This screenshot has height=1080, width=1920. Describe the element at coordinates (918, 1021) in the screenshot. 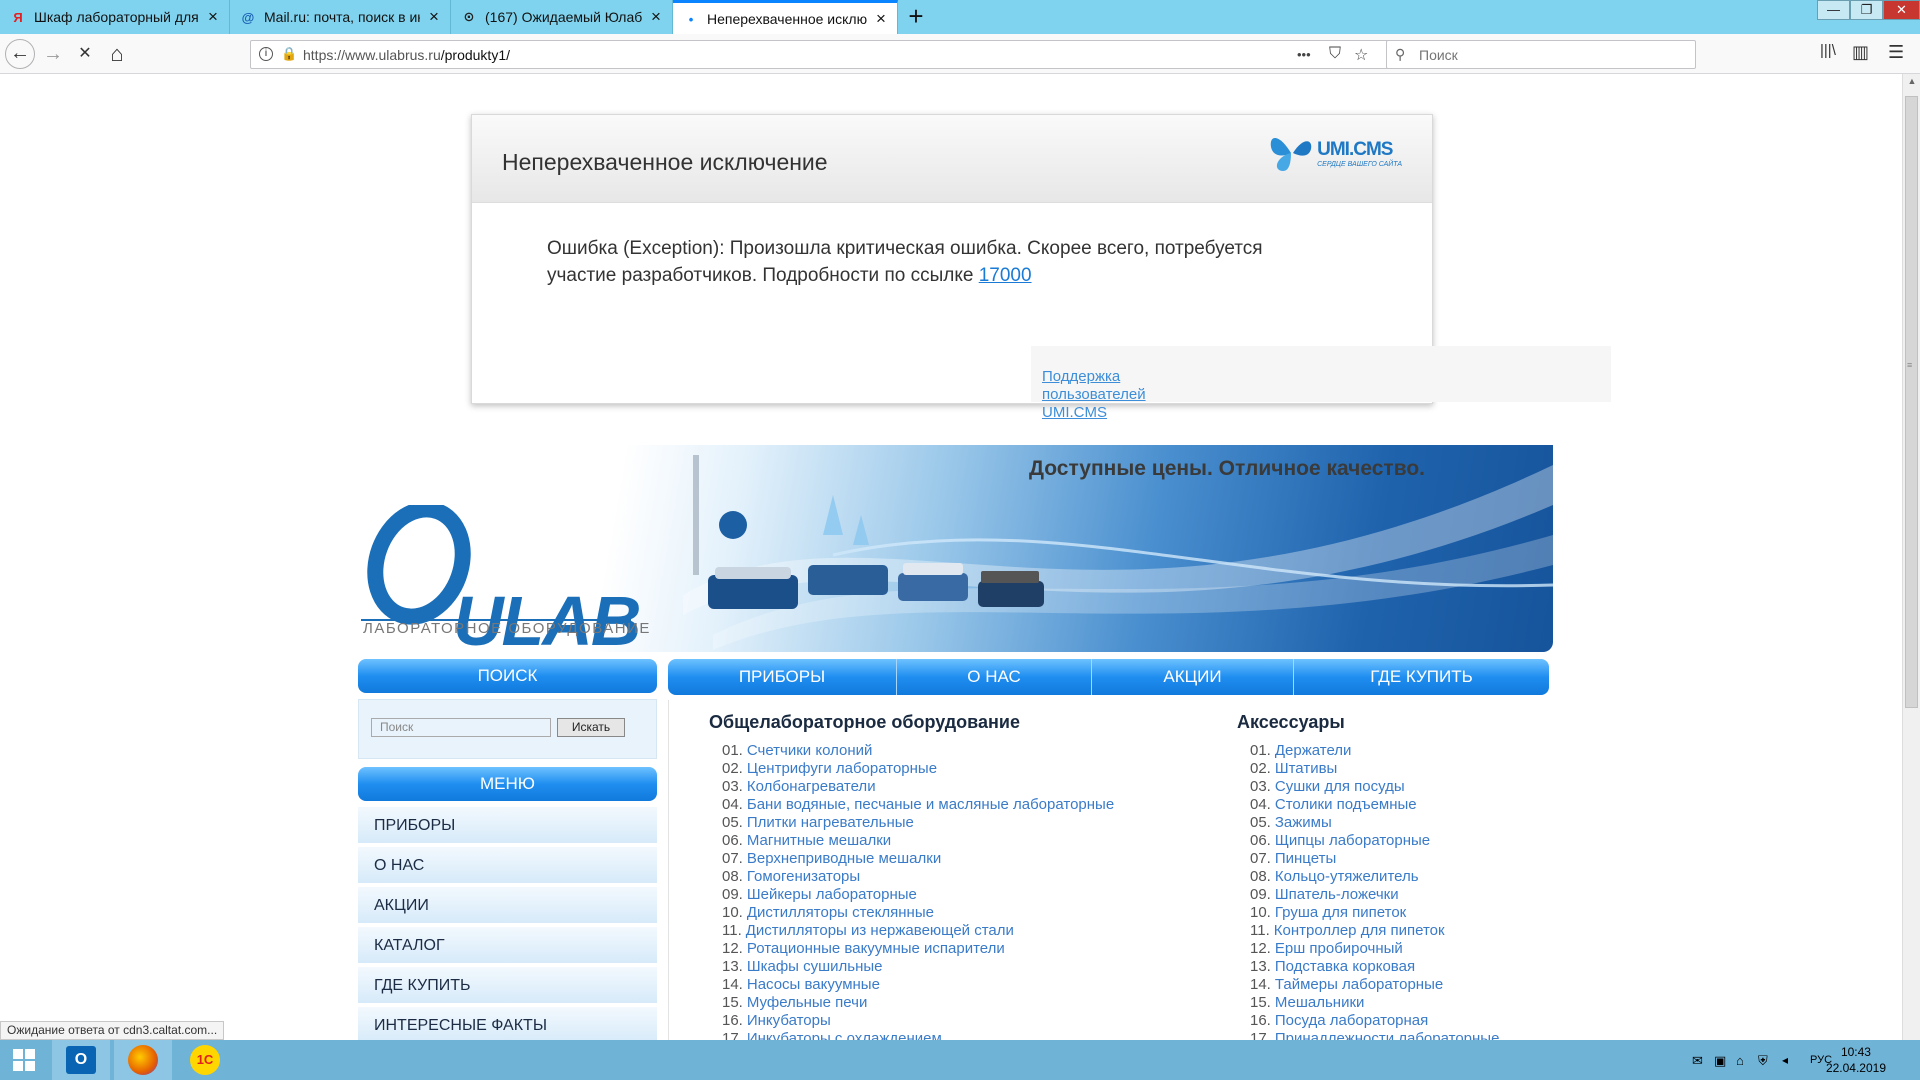

I see `general-equipment-item: 16. Инкубаторы` at that location.